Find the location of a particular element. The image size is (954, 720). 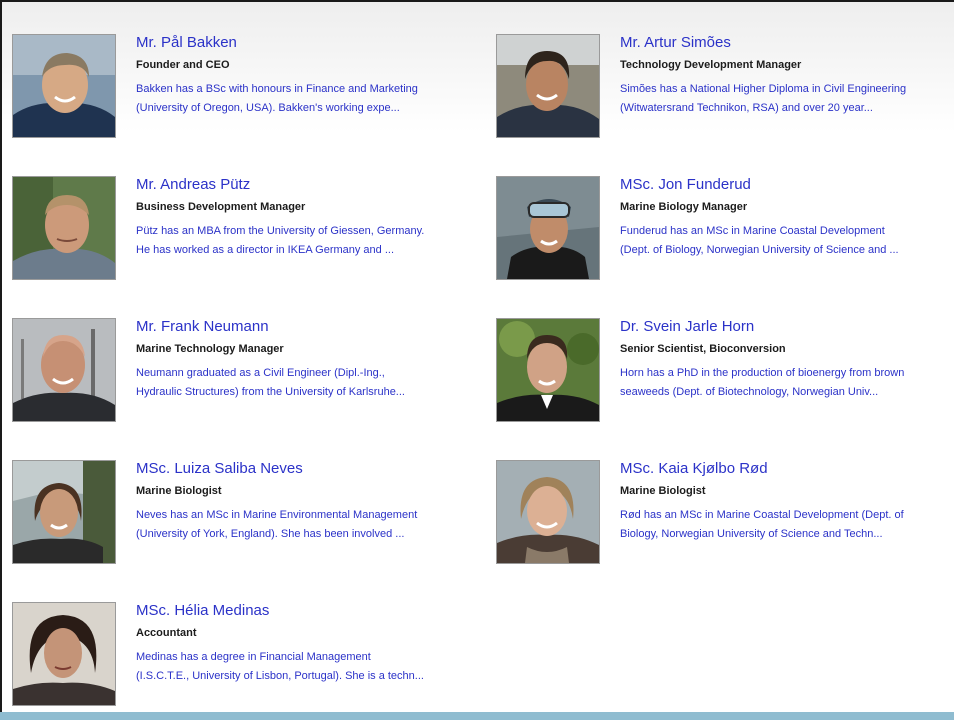

member-role: Accountant is located at coordinates (166, 633).